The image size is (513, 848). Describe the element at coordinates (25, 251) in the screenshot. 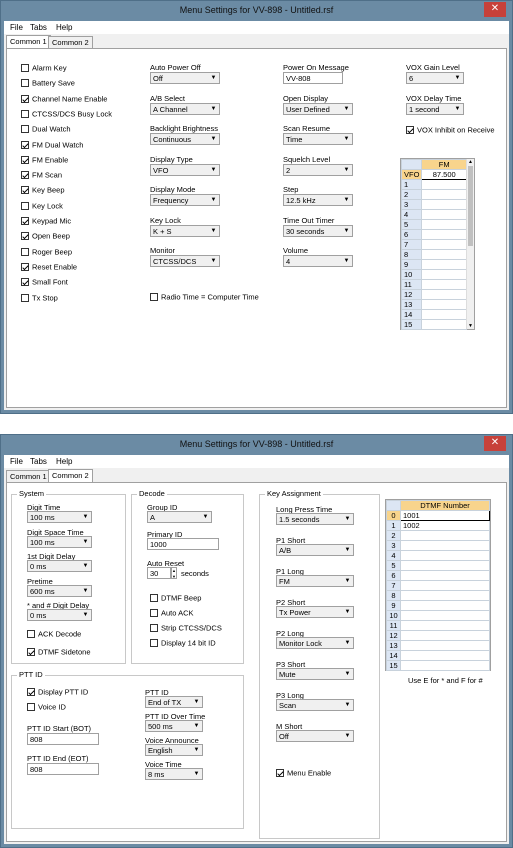

I see `checkbox-roger-beep-box` at that location.